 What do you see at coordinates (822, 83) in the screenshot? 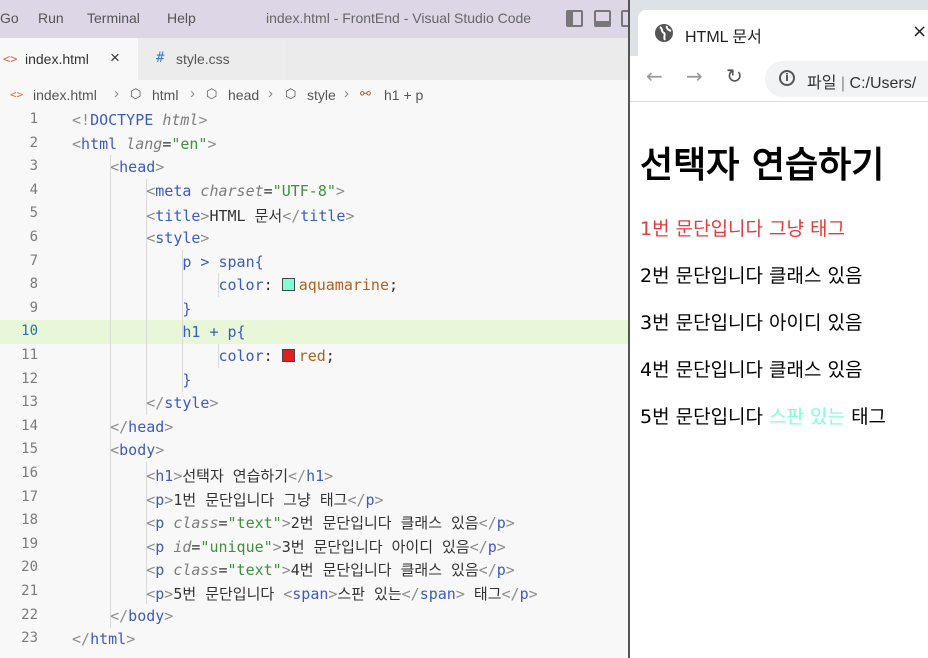
I see `protocol-label: 파일` at bounding box center [822, 83].